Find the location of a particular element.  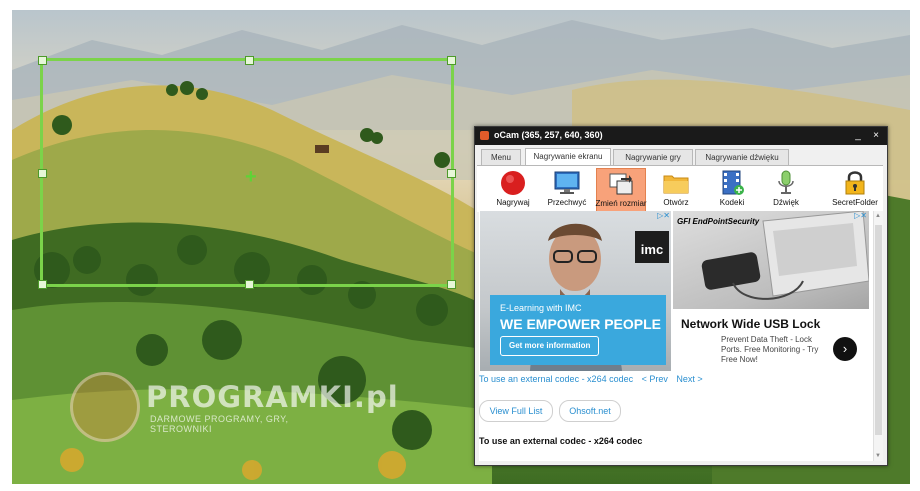

resize-handle-top is located at coordinates (249, 60).